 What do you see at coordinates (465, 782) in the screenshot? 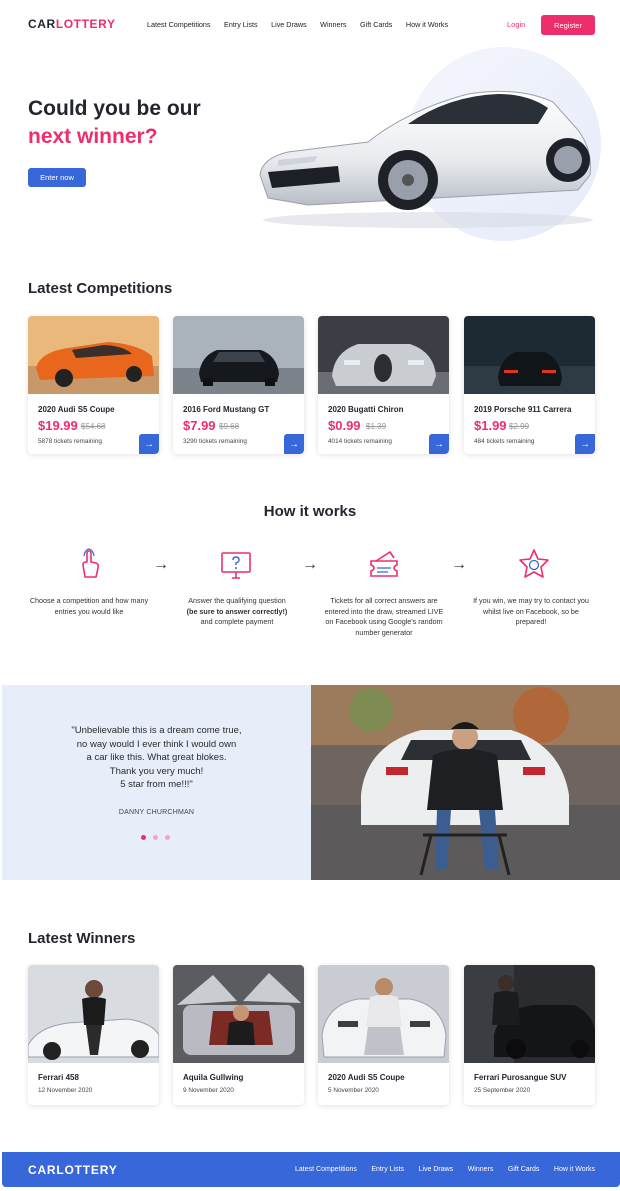
I see `testimonial-photo` at bounding box center [465, 782].